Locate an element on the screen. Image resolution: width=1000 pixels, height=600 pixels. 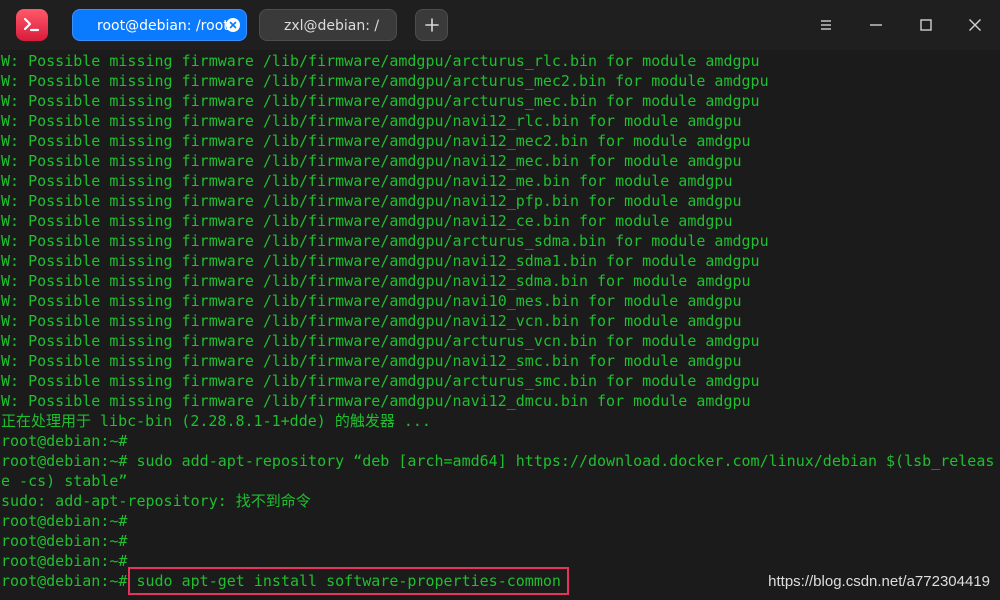
minimize-icon is located at coordinates (876, 25).